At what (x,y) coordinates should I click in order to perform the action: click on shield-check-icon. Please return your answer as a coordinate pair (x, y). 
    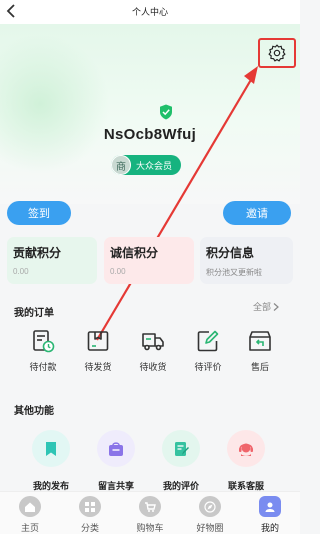
    Looking at the image, I should click on (166, 112).